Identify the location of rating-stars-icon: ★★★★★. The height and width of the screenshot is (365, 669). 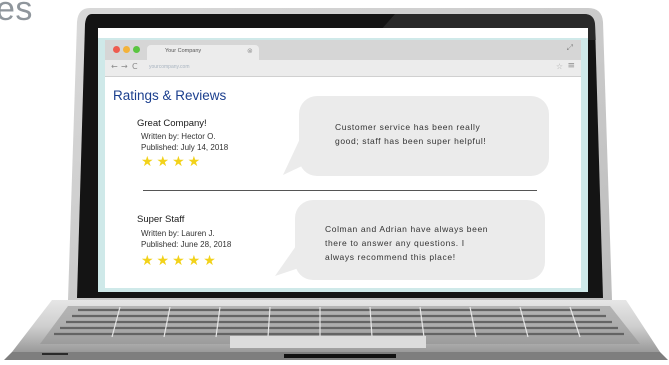
(180, 261).